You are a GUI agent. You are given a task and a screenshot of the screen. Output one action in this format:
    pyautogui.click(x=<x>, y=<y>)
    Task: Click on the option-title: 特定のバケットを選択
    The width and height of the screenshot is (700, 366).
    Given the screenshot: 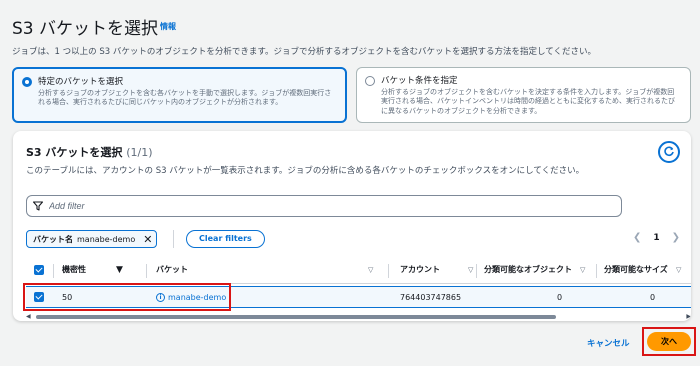 What is the action you would take?
    pyautogui.click(x=81, y=82)
    